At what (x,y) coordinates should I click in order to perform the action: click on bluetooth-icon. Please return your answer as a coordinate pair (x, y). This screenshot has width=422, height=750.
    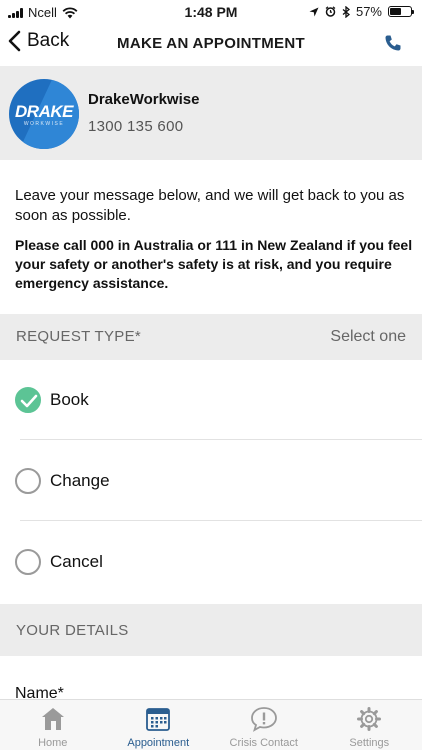
    Looking at the image, I should click on (346, 11).